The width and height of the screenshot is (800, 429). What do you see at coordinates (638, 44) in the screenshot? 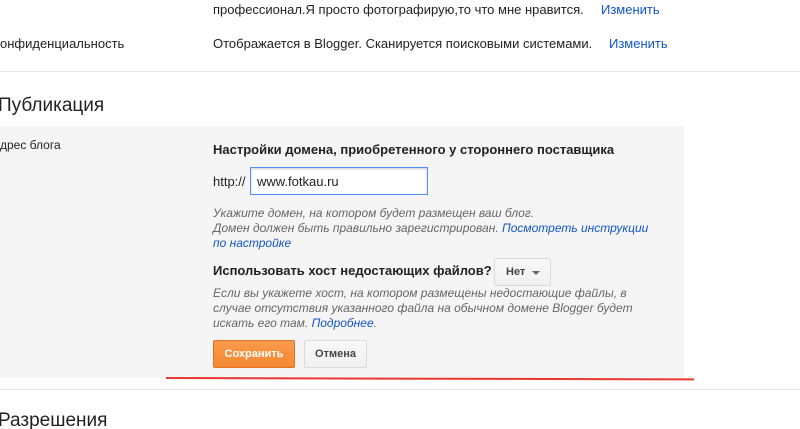
I see `privacy-edit-link: Изменить` at bounding box center [638, 44].